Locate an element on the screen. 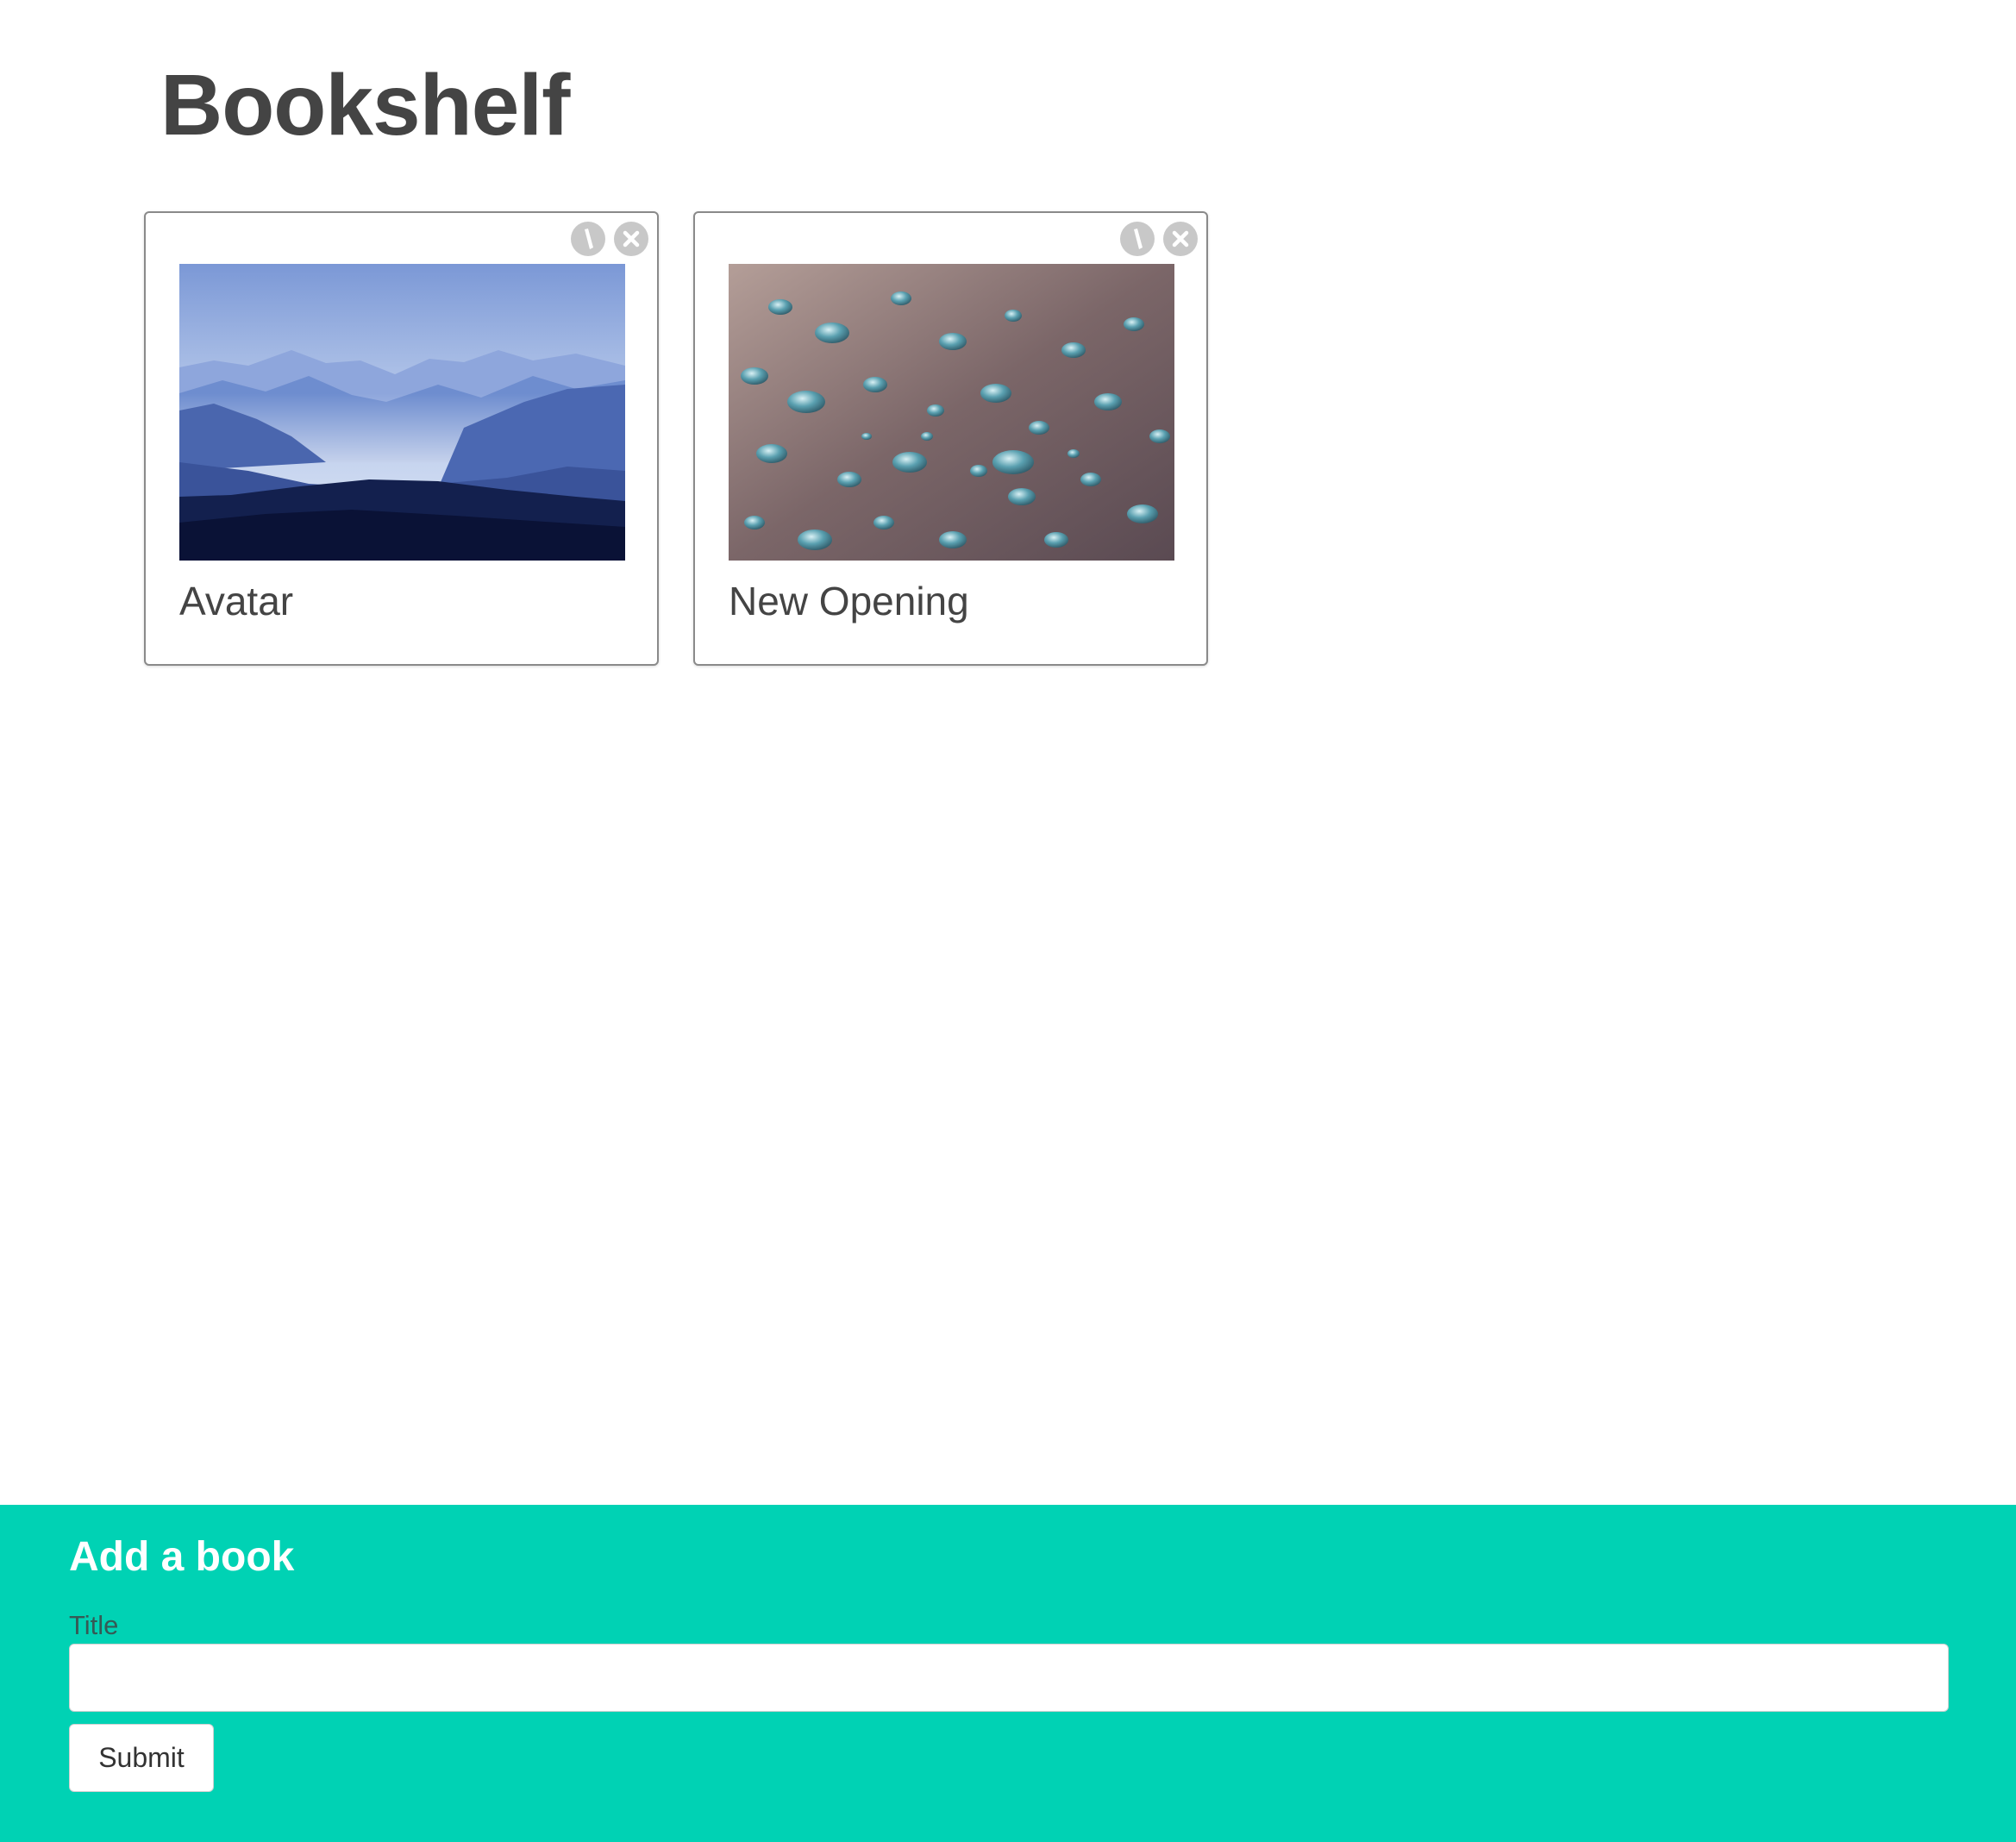  title-label: Title is located at coordinates (94, 1625).